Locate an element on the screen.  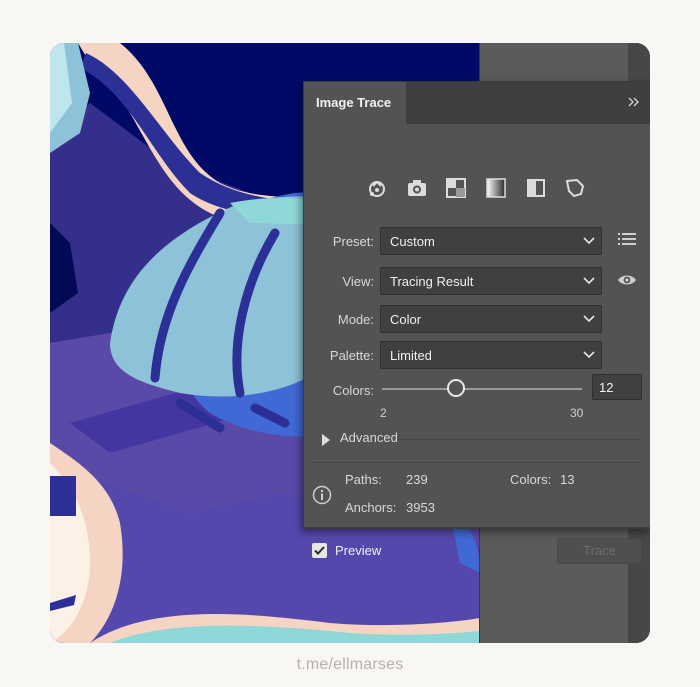
anchors-value: 3953 is located at coordinates (420, 507).